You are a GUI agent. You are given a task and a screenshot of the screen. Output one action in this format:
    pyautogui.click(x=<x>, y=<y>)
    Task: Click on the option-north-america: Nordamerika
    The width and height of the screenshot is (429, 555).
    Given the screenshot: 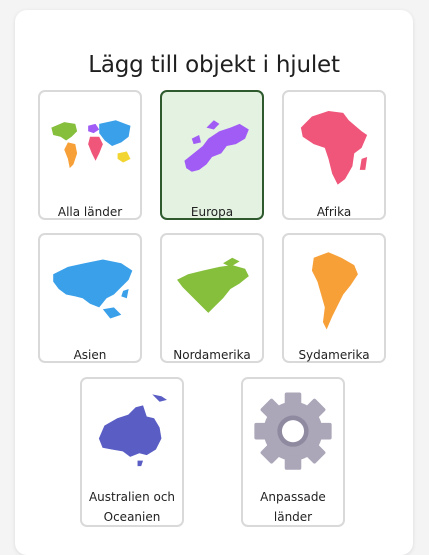 What is the action you would take?
    pyautogui.click(x=212, y=298)
    